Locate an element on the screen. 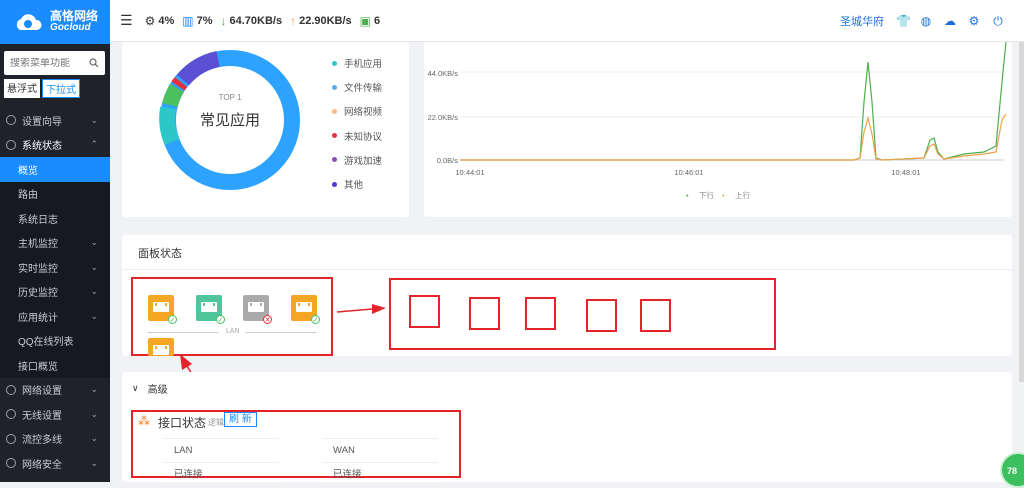 The height and width of the screenshot is (488, 1024). wan-port is located at coordinates (161, 347).